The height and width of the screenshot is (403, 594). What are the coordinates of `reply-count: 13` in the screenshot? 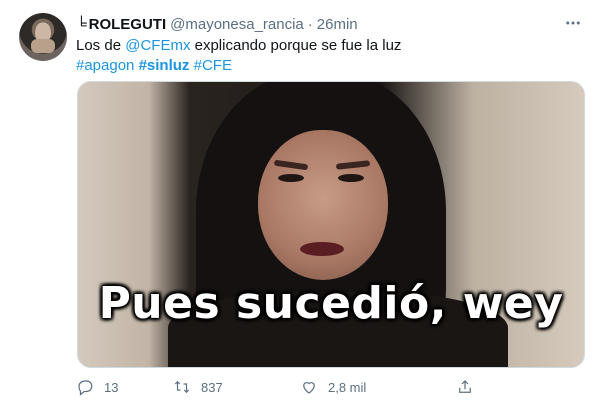 It's located at (111, 387).